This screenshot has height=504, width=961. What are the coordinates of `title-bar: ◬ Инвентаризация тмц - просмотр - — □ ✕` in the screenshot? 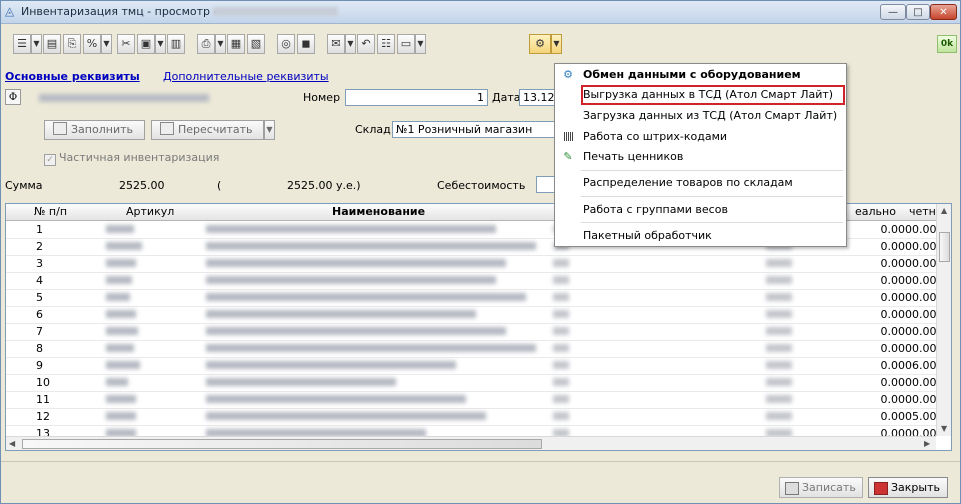 It's located at (480, 12).